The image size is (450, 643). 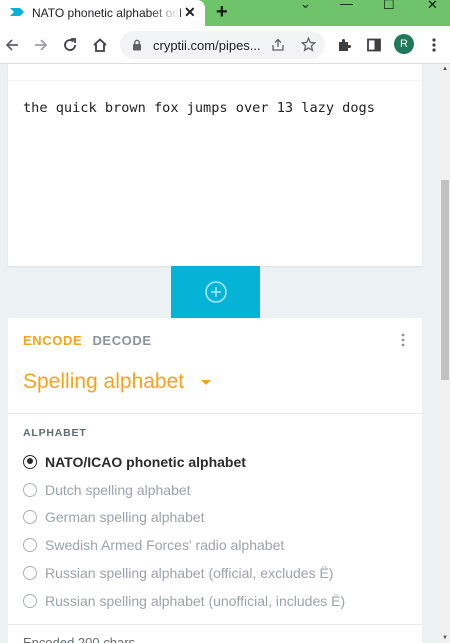 I want to click on page-scrollbar: ▲ ▼, so click(x=445, y=353).